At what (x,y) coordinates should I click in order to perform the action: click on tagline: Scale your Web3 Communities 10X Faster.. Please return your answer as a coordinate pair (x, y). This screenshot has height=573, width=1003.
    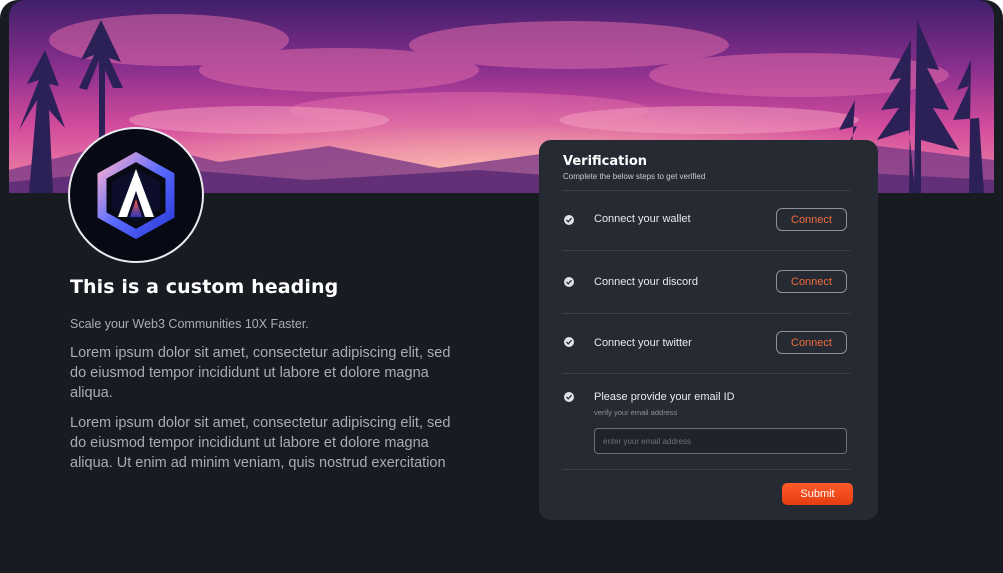
    Looking at the image, I should click on (189, 324).